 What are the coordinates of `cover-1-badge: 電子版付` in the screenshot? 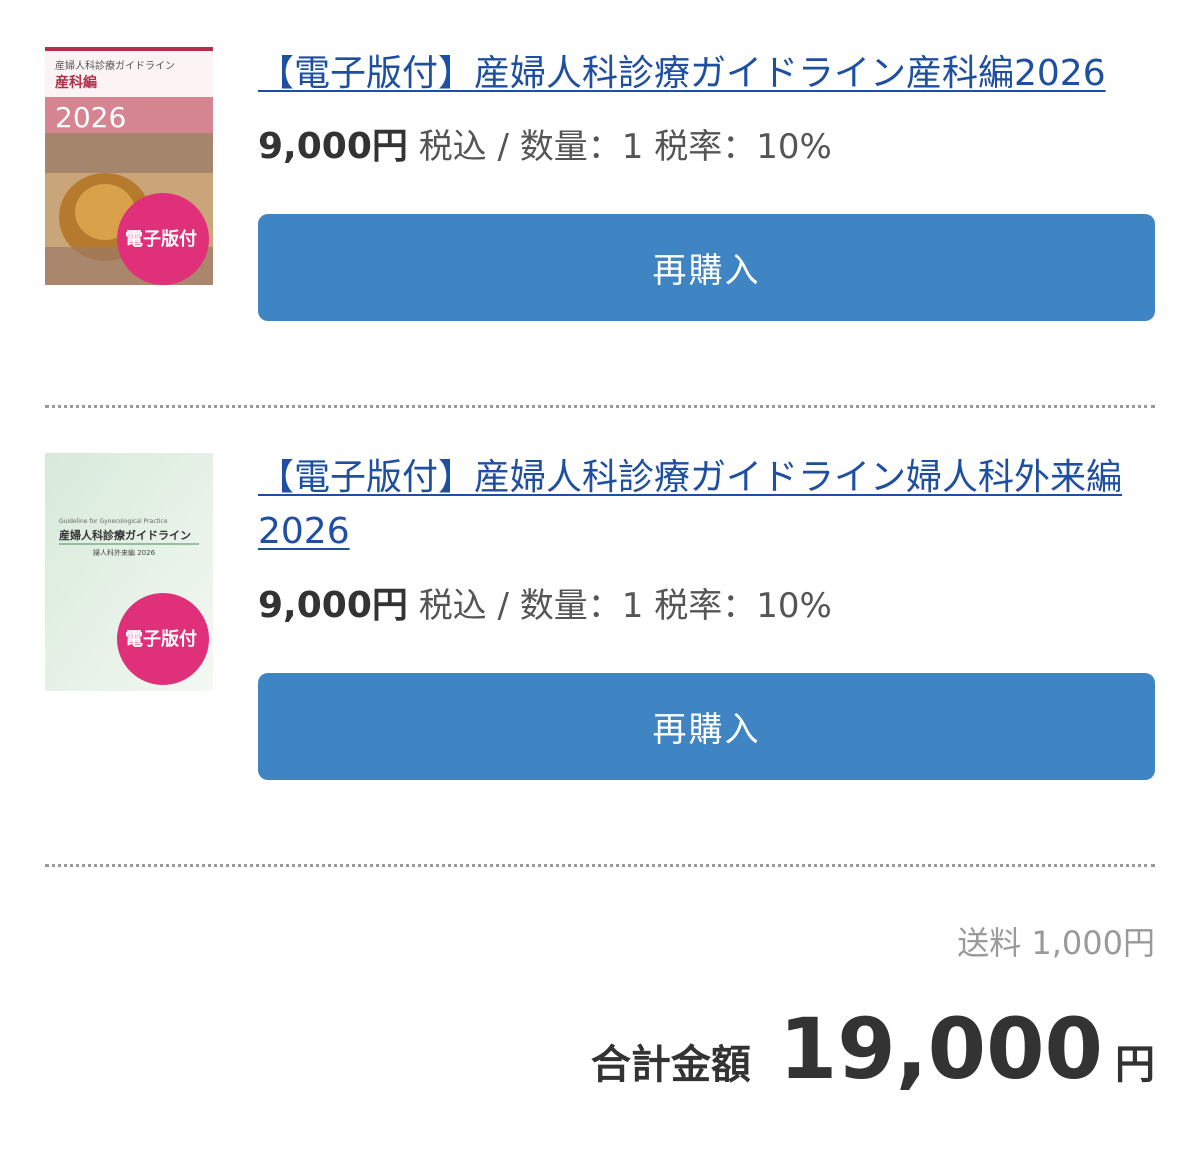 It's located at (161, 239).